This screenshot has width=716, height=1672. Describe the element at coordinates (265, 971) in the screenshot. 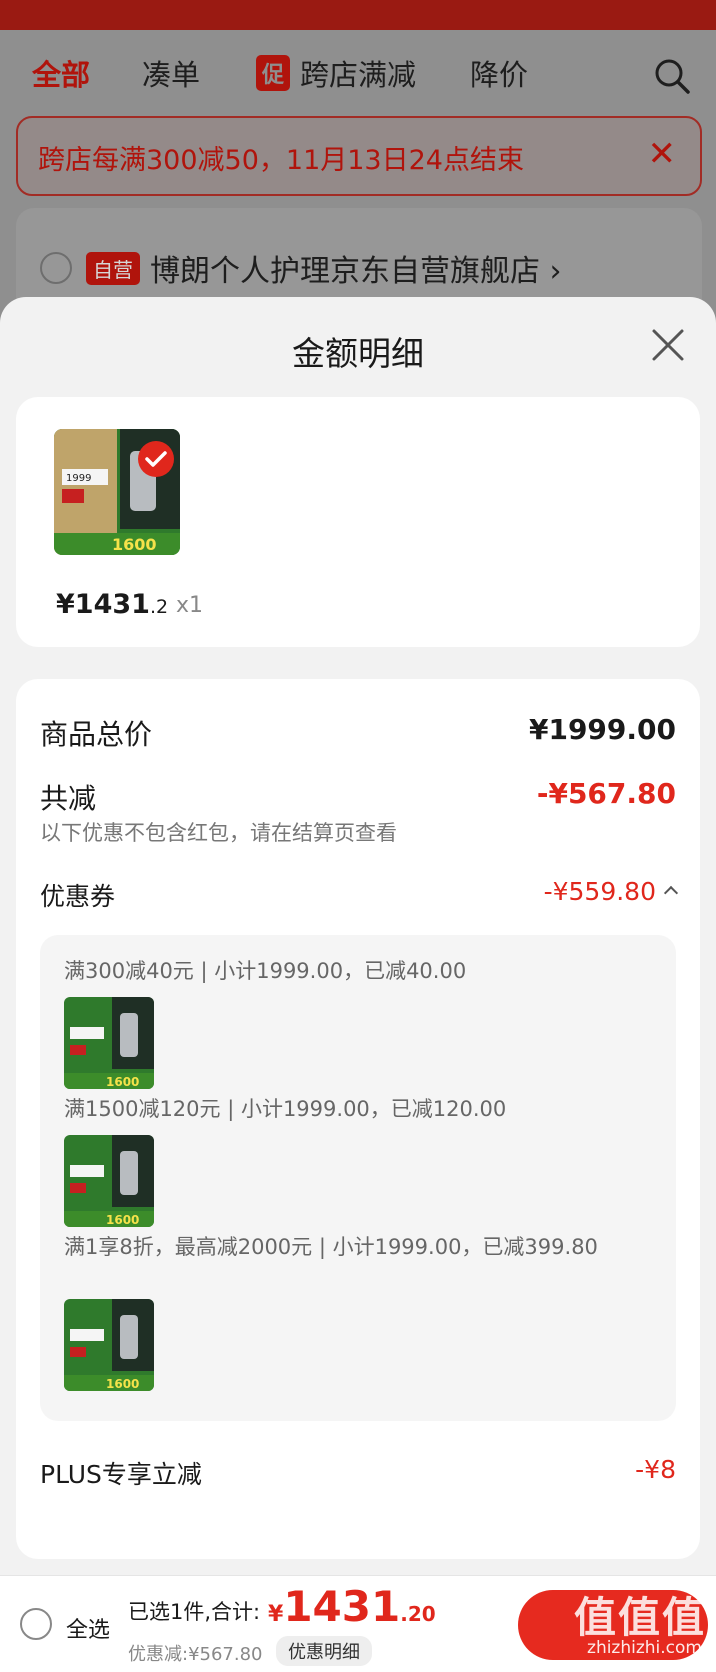

I see `coupon-line: 满300减40元 | 小计1999.00，已减40.00` at that location.